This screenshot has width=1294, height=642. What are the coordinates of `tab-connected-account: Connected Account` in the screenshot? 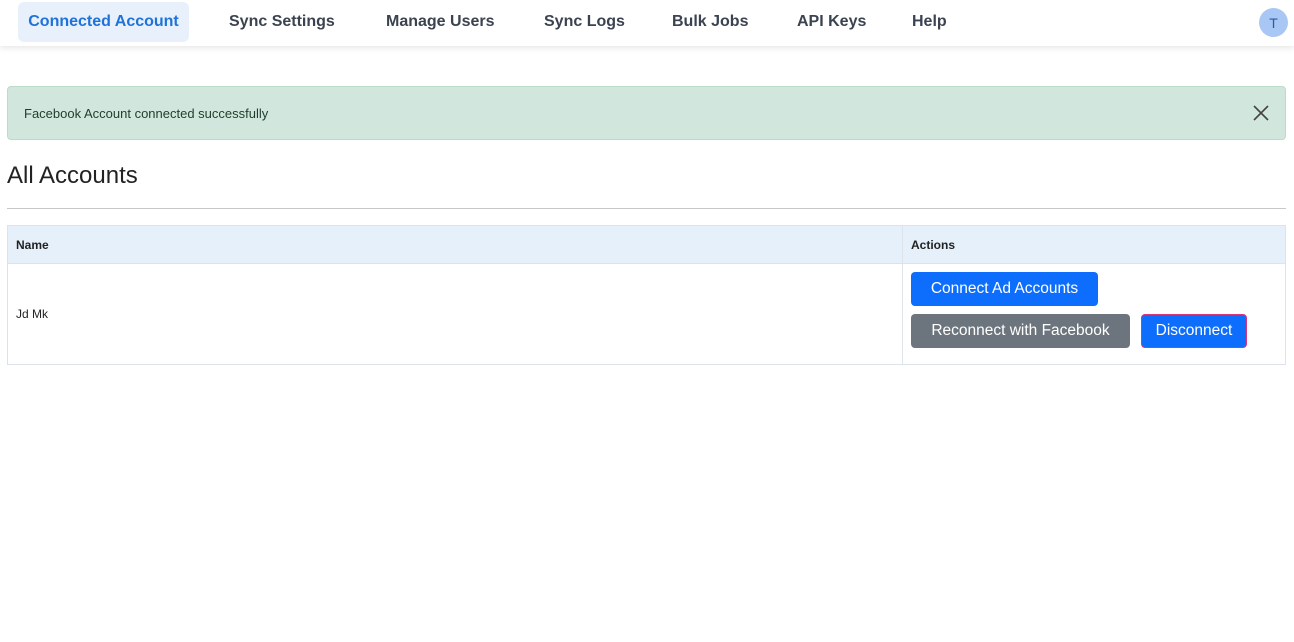 It's located at (103, 22).